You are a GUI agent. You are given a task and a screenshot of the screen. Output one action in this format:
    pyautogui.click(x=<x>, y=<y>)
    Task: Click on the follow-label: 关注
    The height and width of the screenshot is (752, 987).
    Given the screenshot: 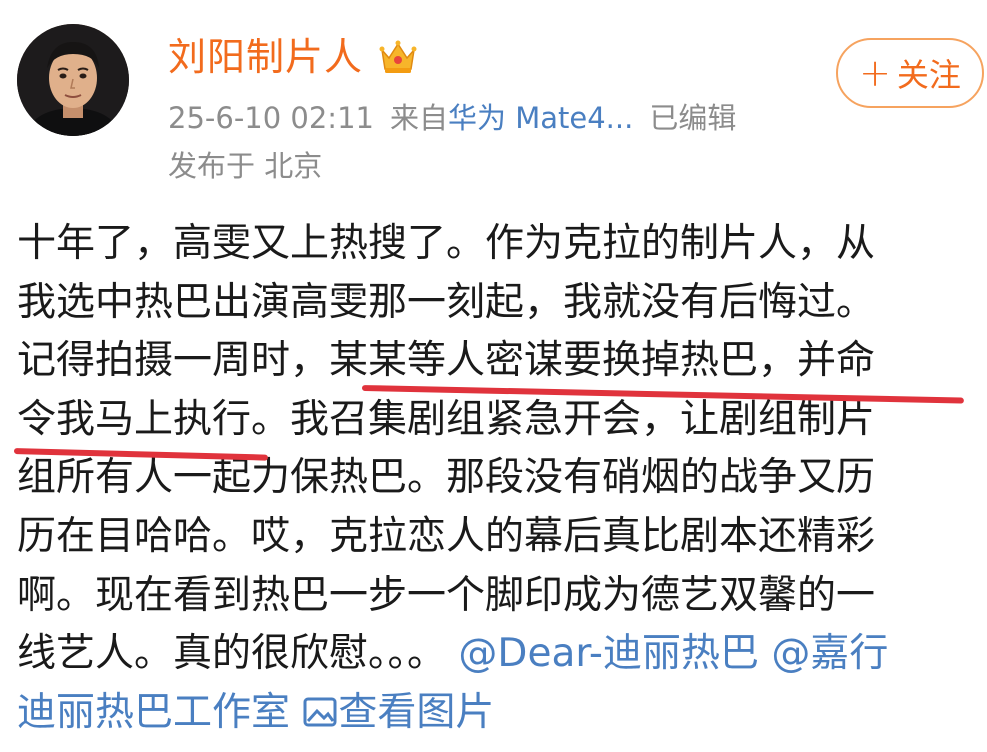 What is the action you would take?
    pyautogui.click(x=928, y=75)
    